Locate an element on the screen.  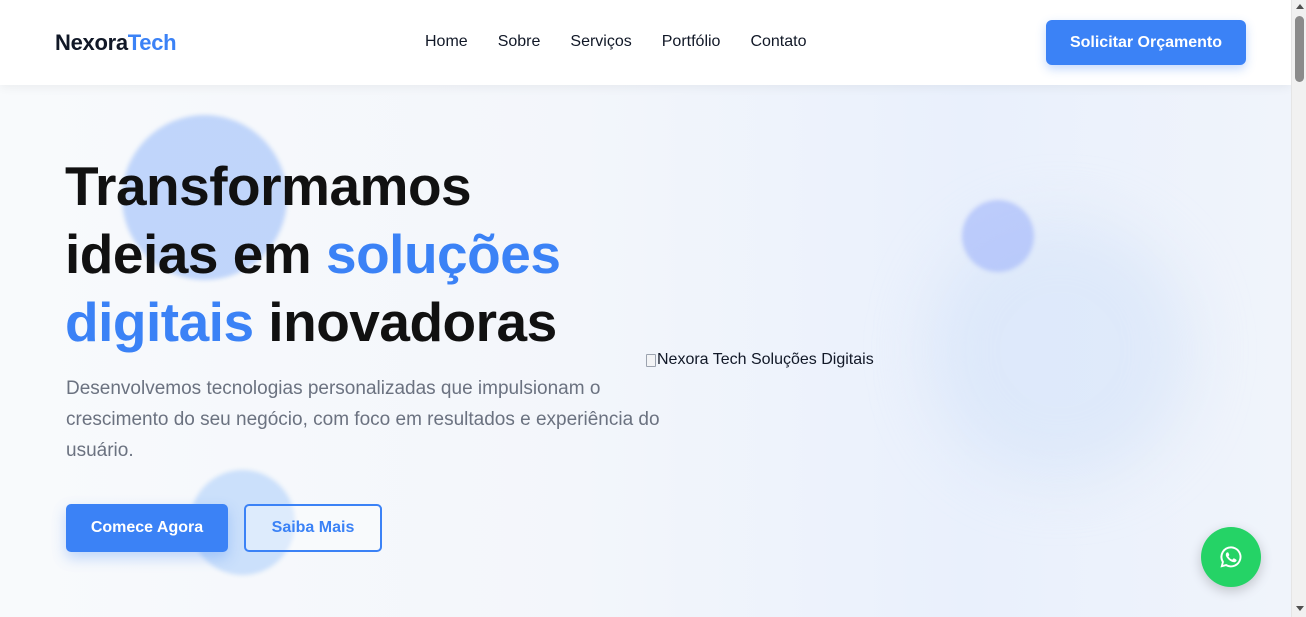
logo-text-primary: Nexora is located at coordinates (91, 42).